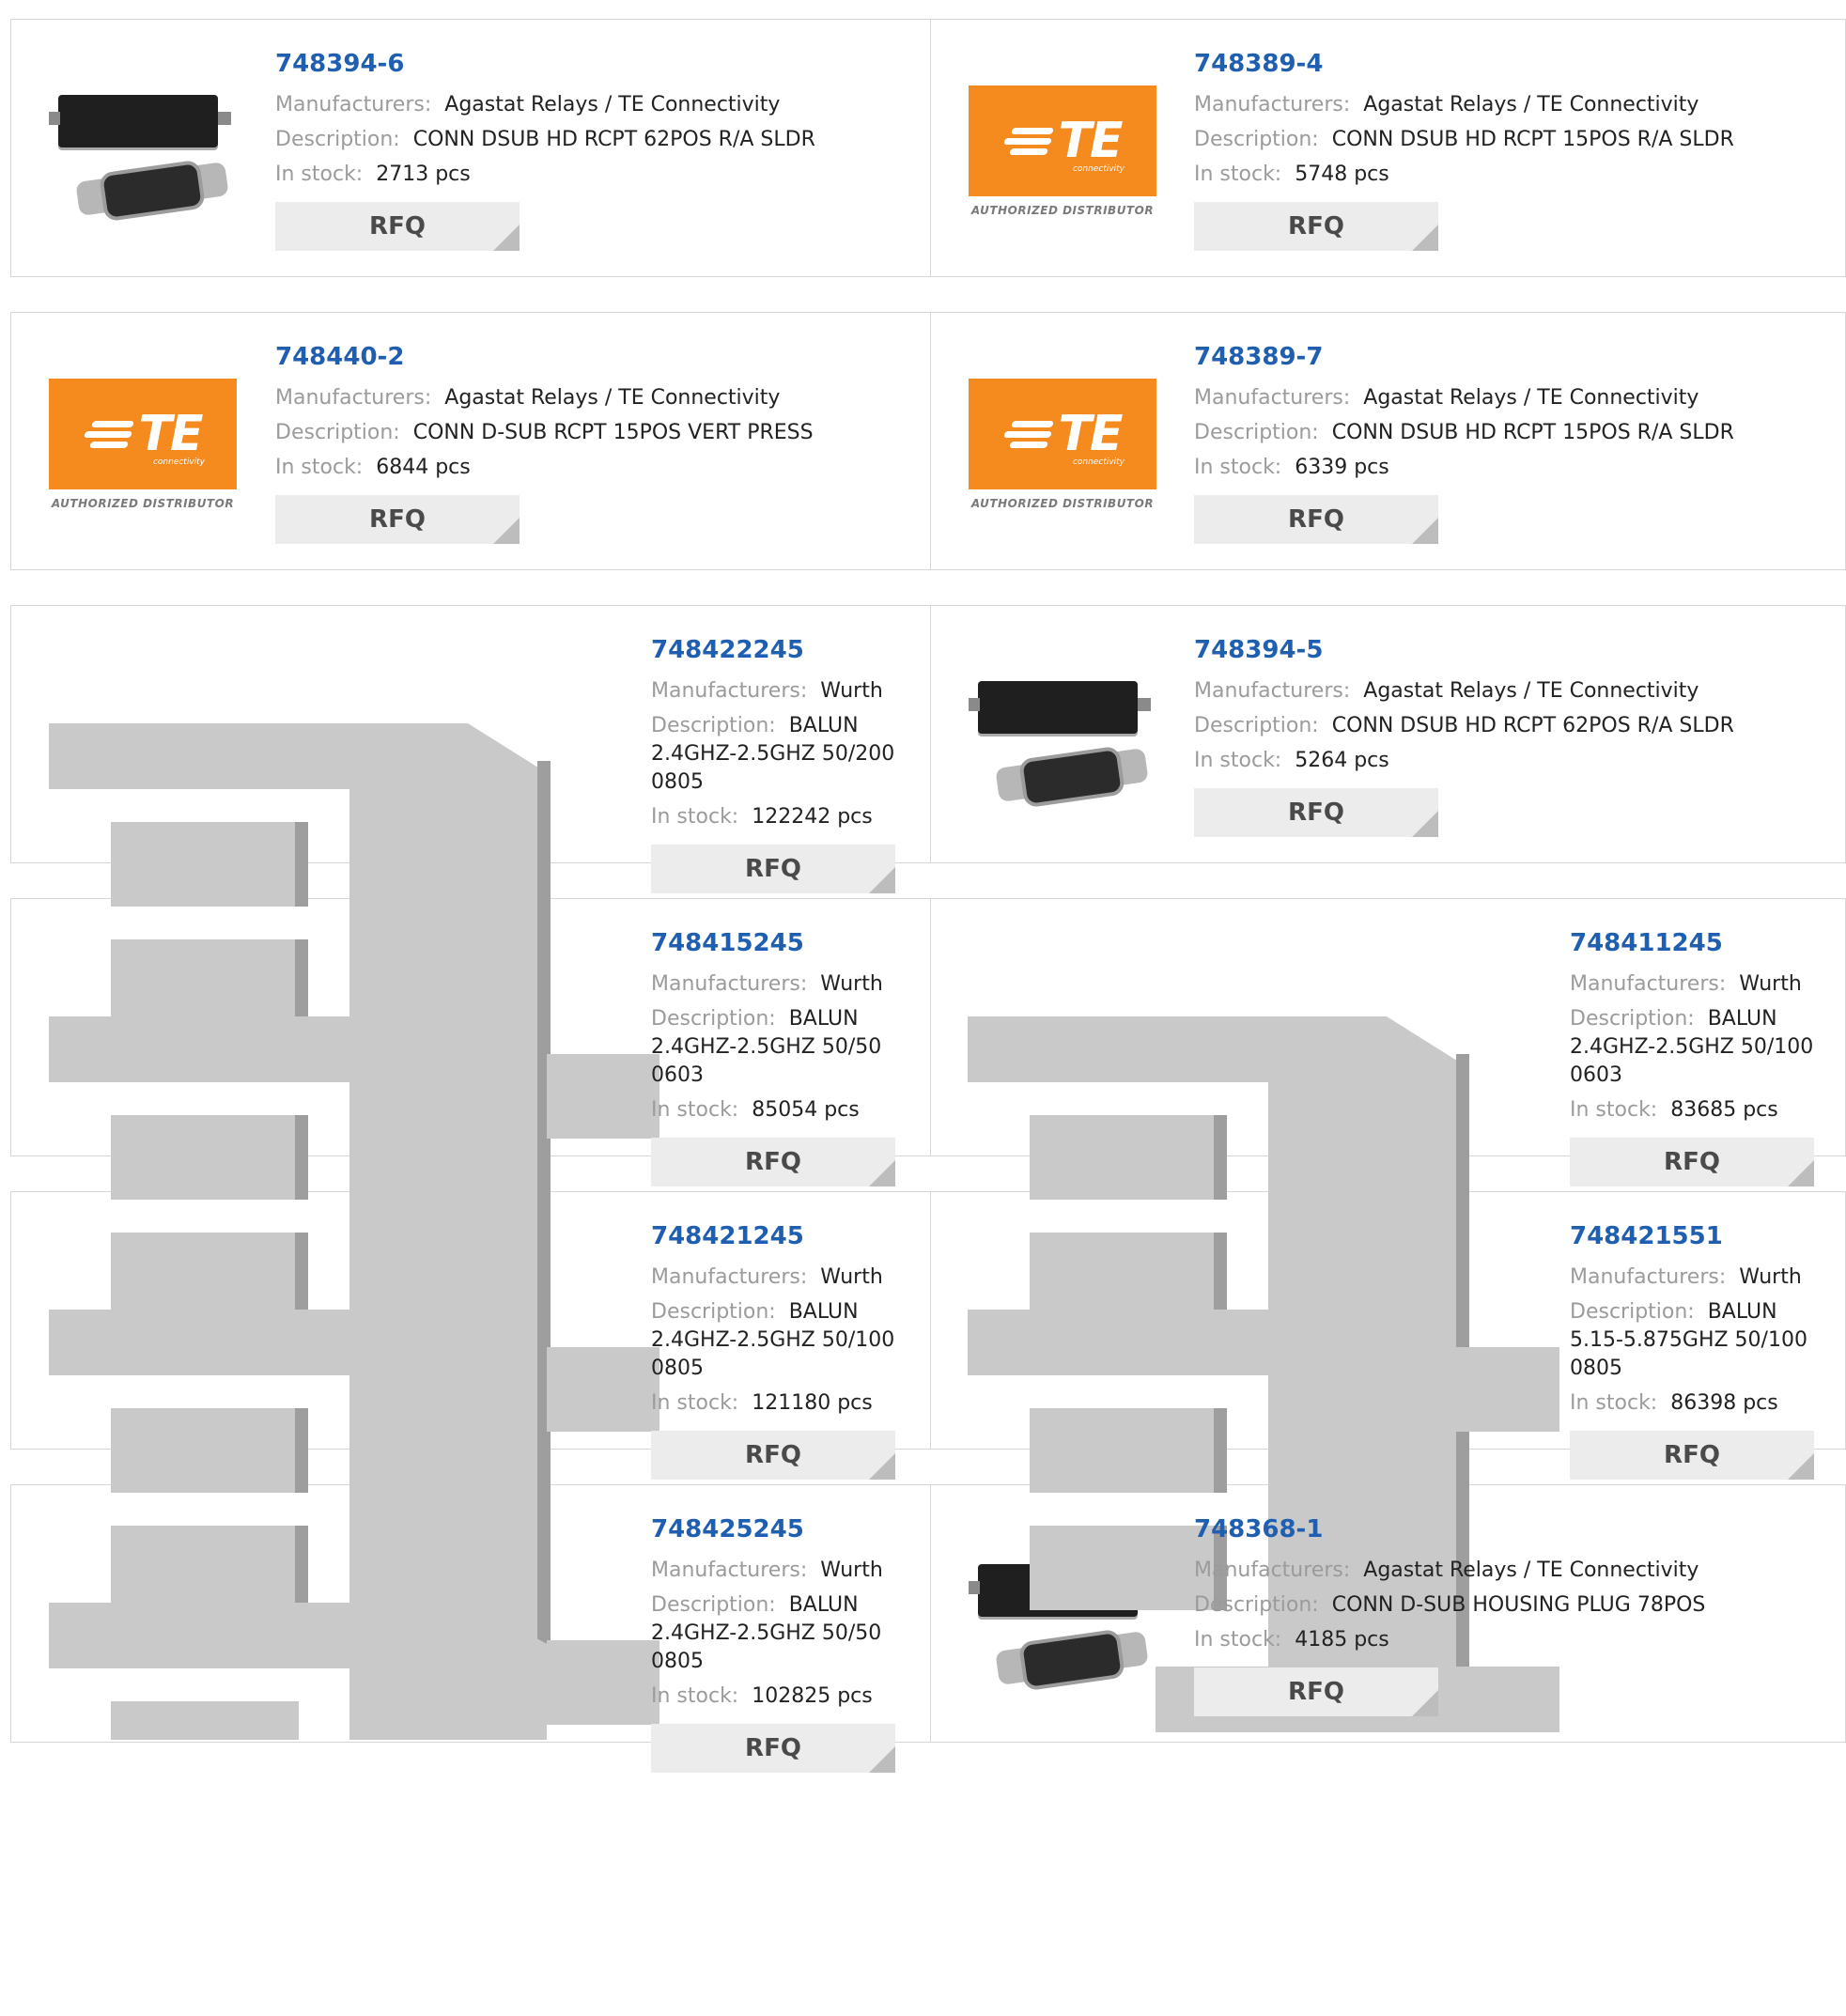  Describe the element at coordinates (423, 174) in the screenshot. I see `stock-value: 2713 pcs` at that location.